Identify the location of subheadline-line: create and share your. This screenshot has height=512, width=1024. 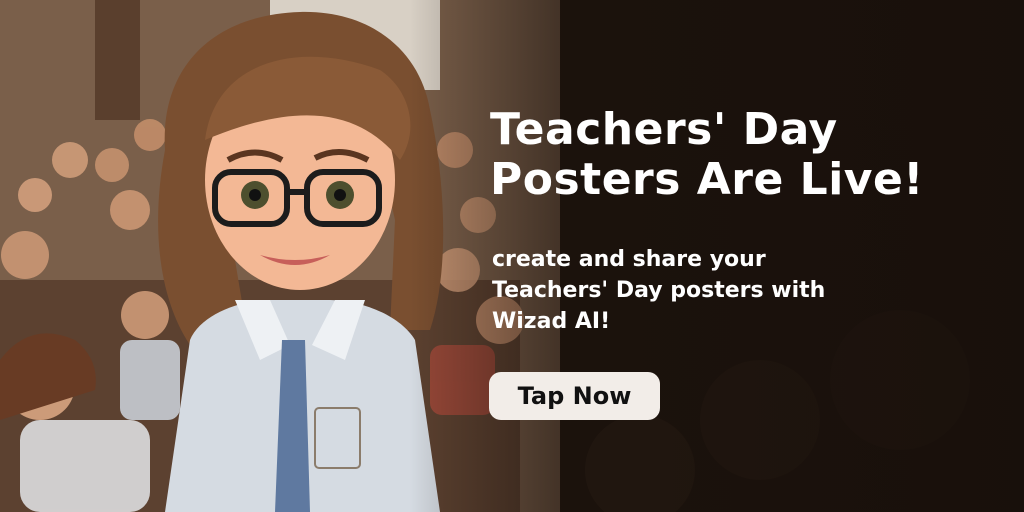
(629, 259).